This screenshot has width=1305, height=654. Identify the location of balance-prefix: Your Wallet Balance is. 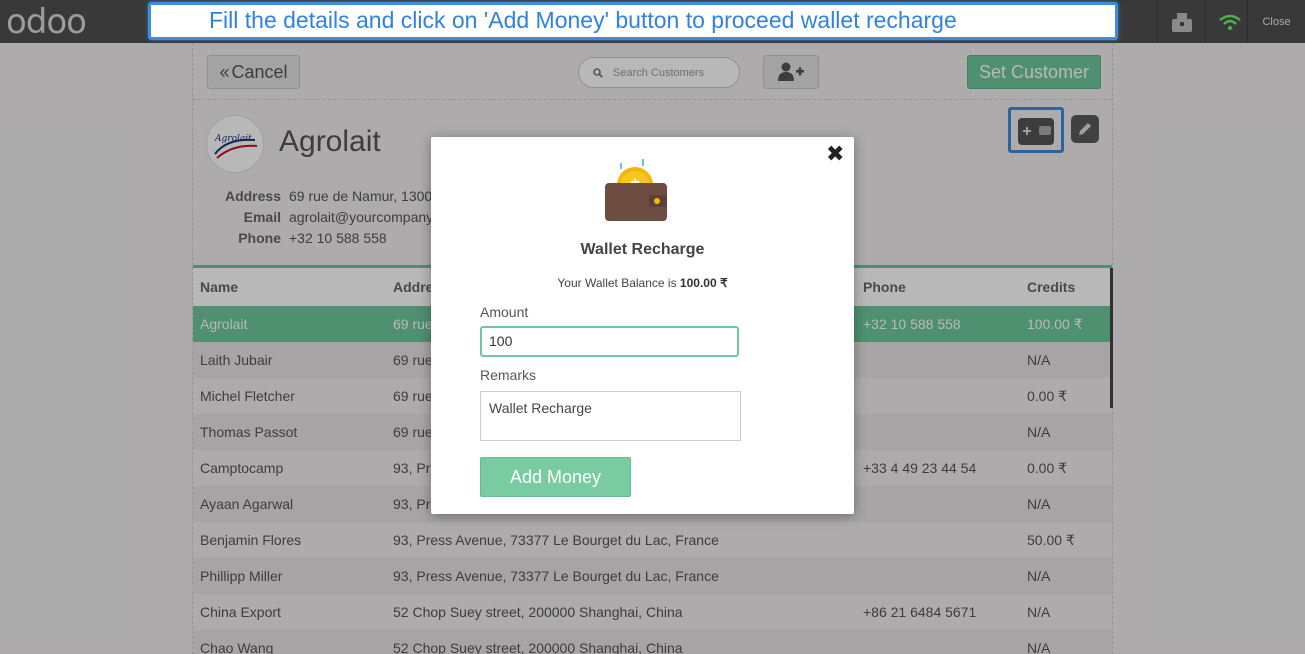
(617, 283).